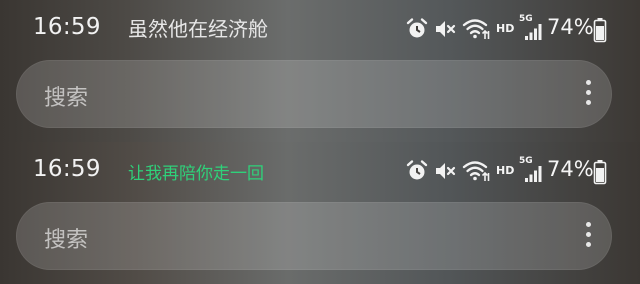 Image resolution: width=640 pixels, height=284 pixels. I want to click on music-ticker: 虽然他在经济舱, so click(198, 29).